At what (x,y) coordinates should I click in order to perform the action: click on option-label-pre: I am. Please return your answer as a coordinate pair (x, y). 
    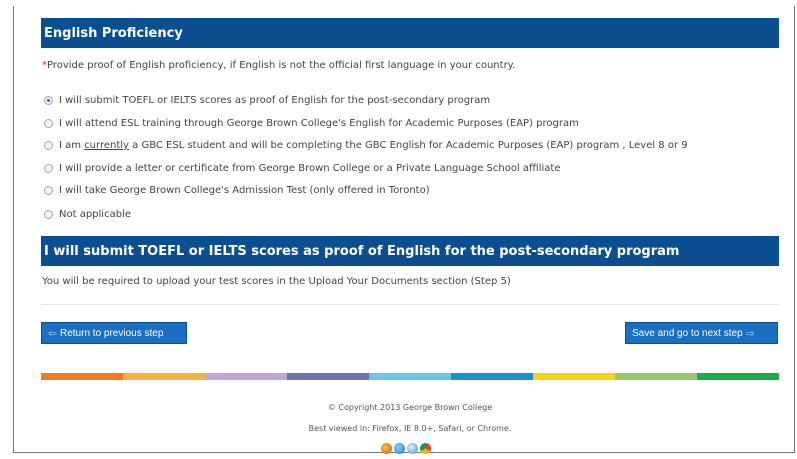
    Looking at the image, I should click on (72, 145).